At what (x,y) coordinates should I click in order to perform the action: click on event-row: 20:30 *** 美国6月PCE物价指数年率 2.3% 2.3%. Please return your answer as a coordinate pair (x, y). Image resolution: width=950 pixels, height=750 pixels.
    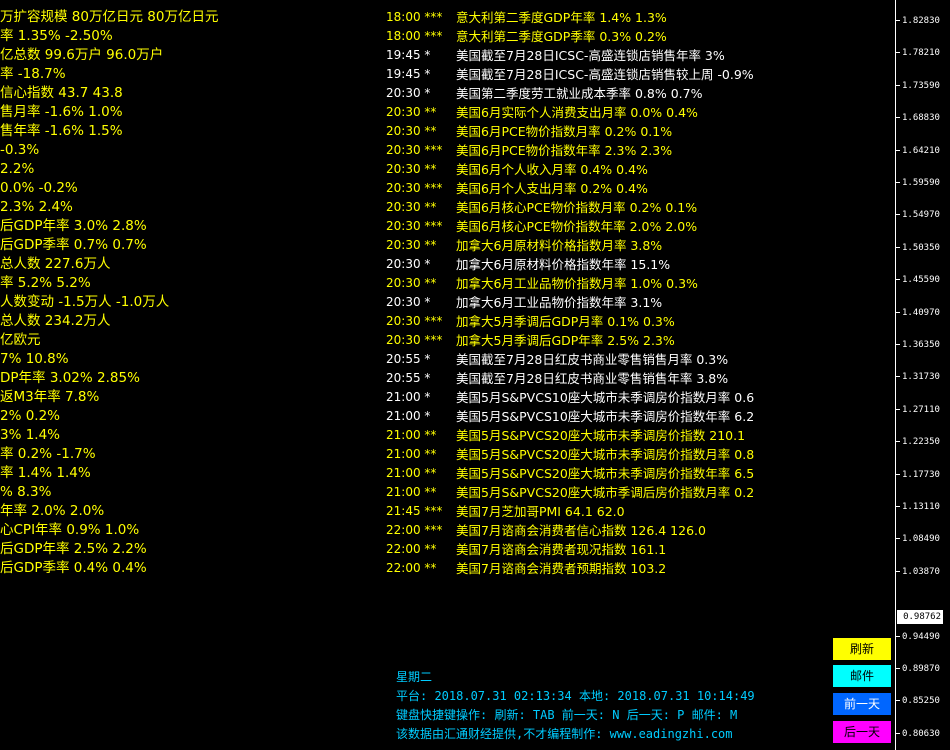
    Looking at the image, I should click on (638, 150).